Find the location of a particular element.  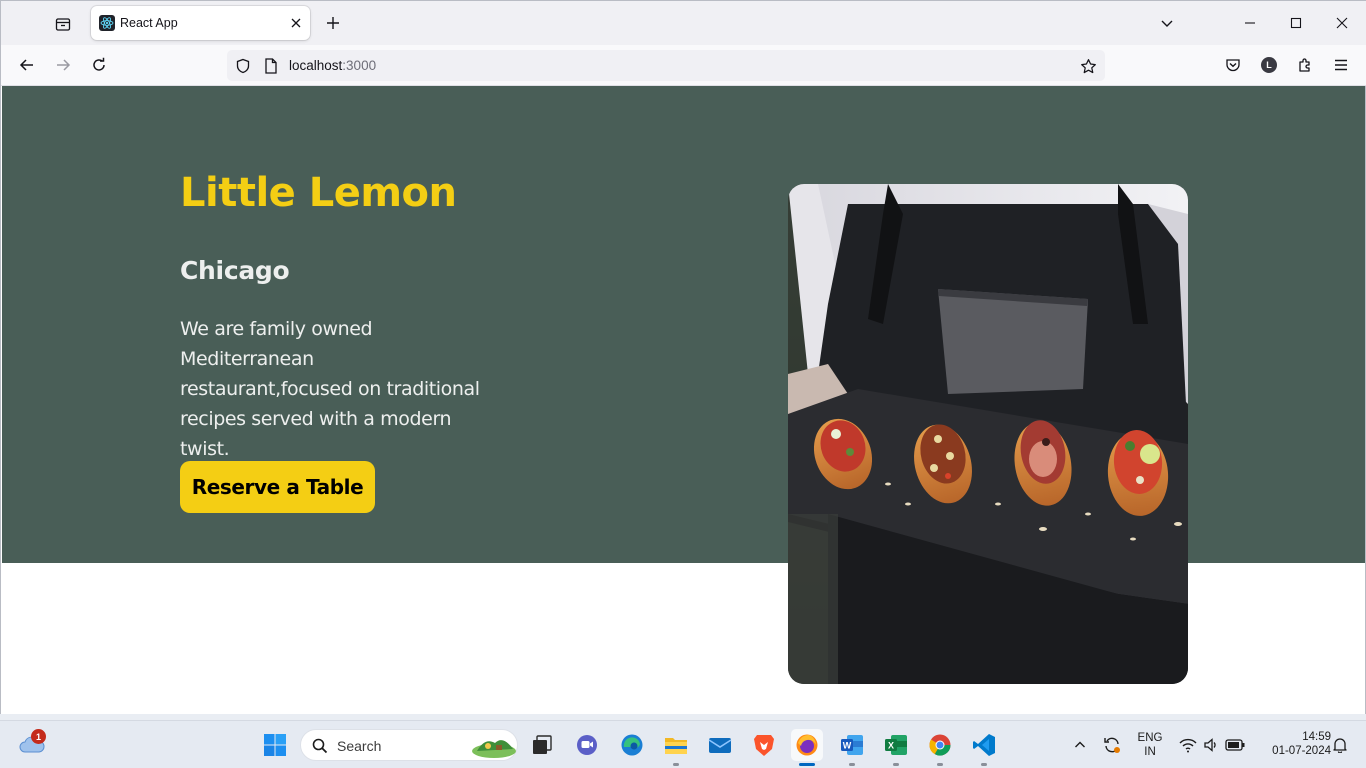

firefox-icon is located at coordinates (807, 745).